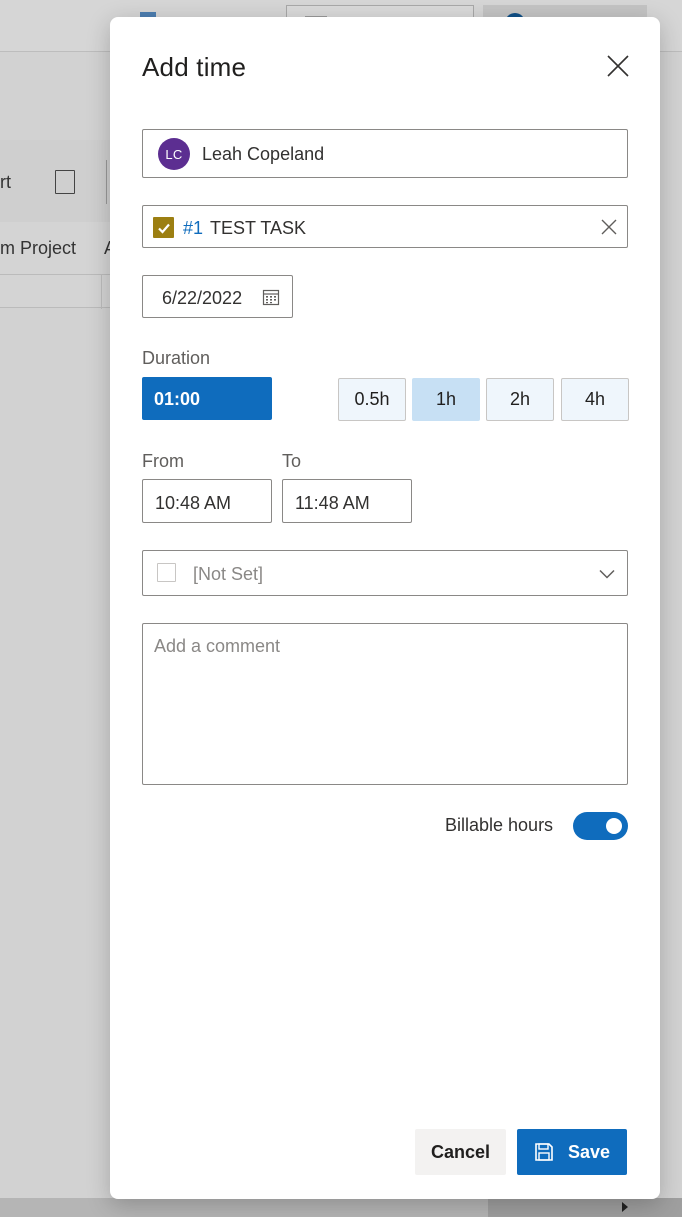 The width and height of the screenshot is (682, 1217). What do you see at coordinates (271, 297) in the screenshot?
I see `calendar-icon` at bounding box center [271, 297].